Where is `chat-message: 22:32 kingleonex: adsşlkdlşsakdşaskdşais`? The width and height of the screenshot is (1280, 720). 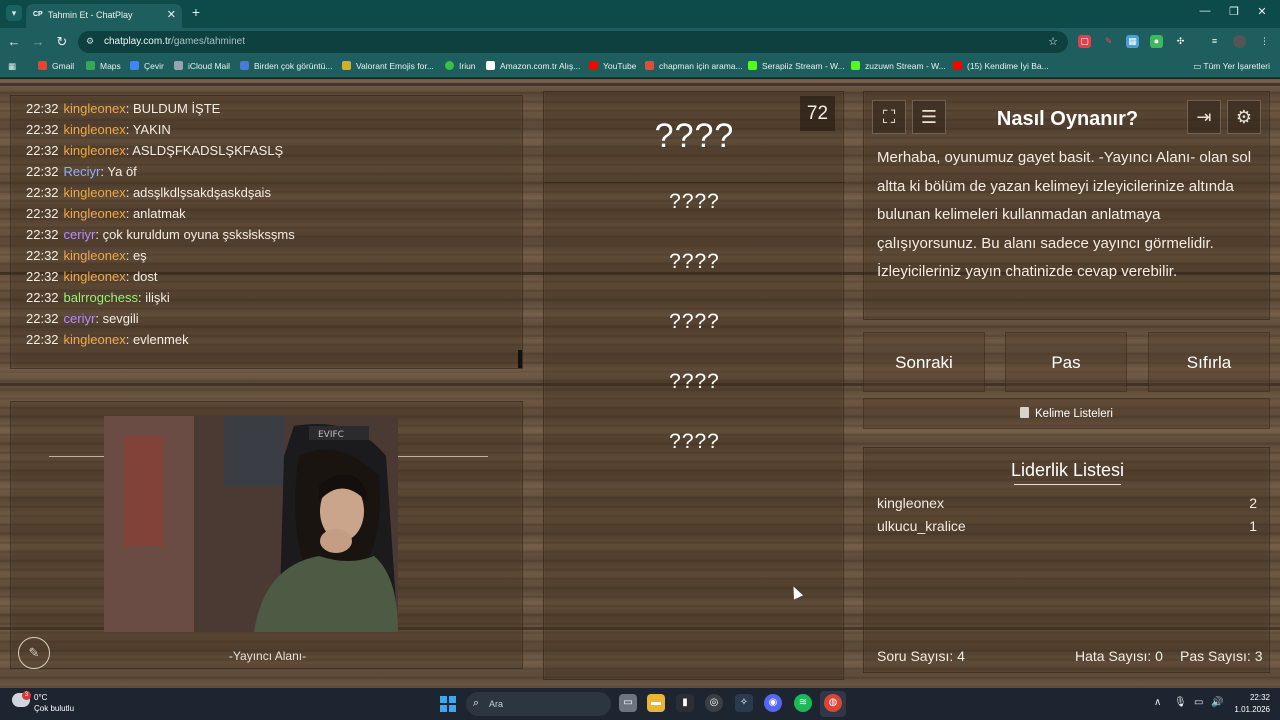 chat-message: 22:32 kingleonex: adsşlkdlşsakdşaskdşais is located at coordinates (148, 192).